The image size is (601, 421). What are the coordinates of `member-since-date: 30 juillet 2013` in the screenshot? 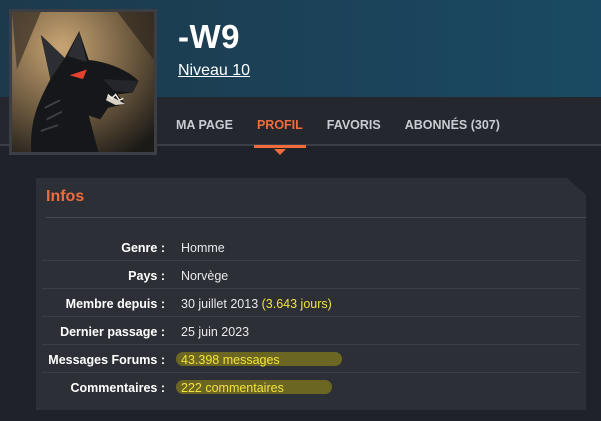 It's located at (220, 304).